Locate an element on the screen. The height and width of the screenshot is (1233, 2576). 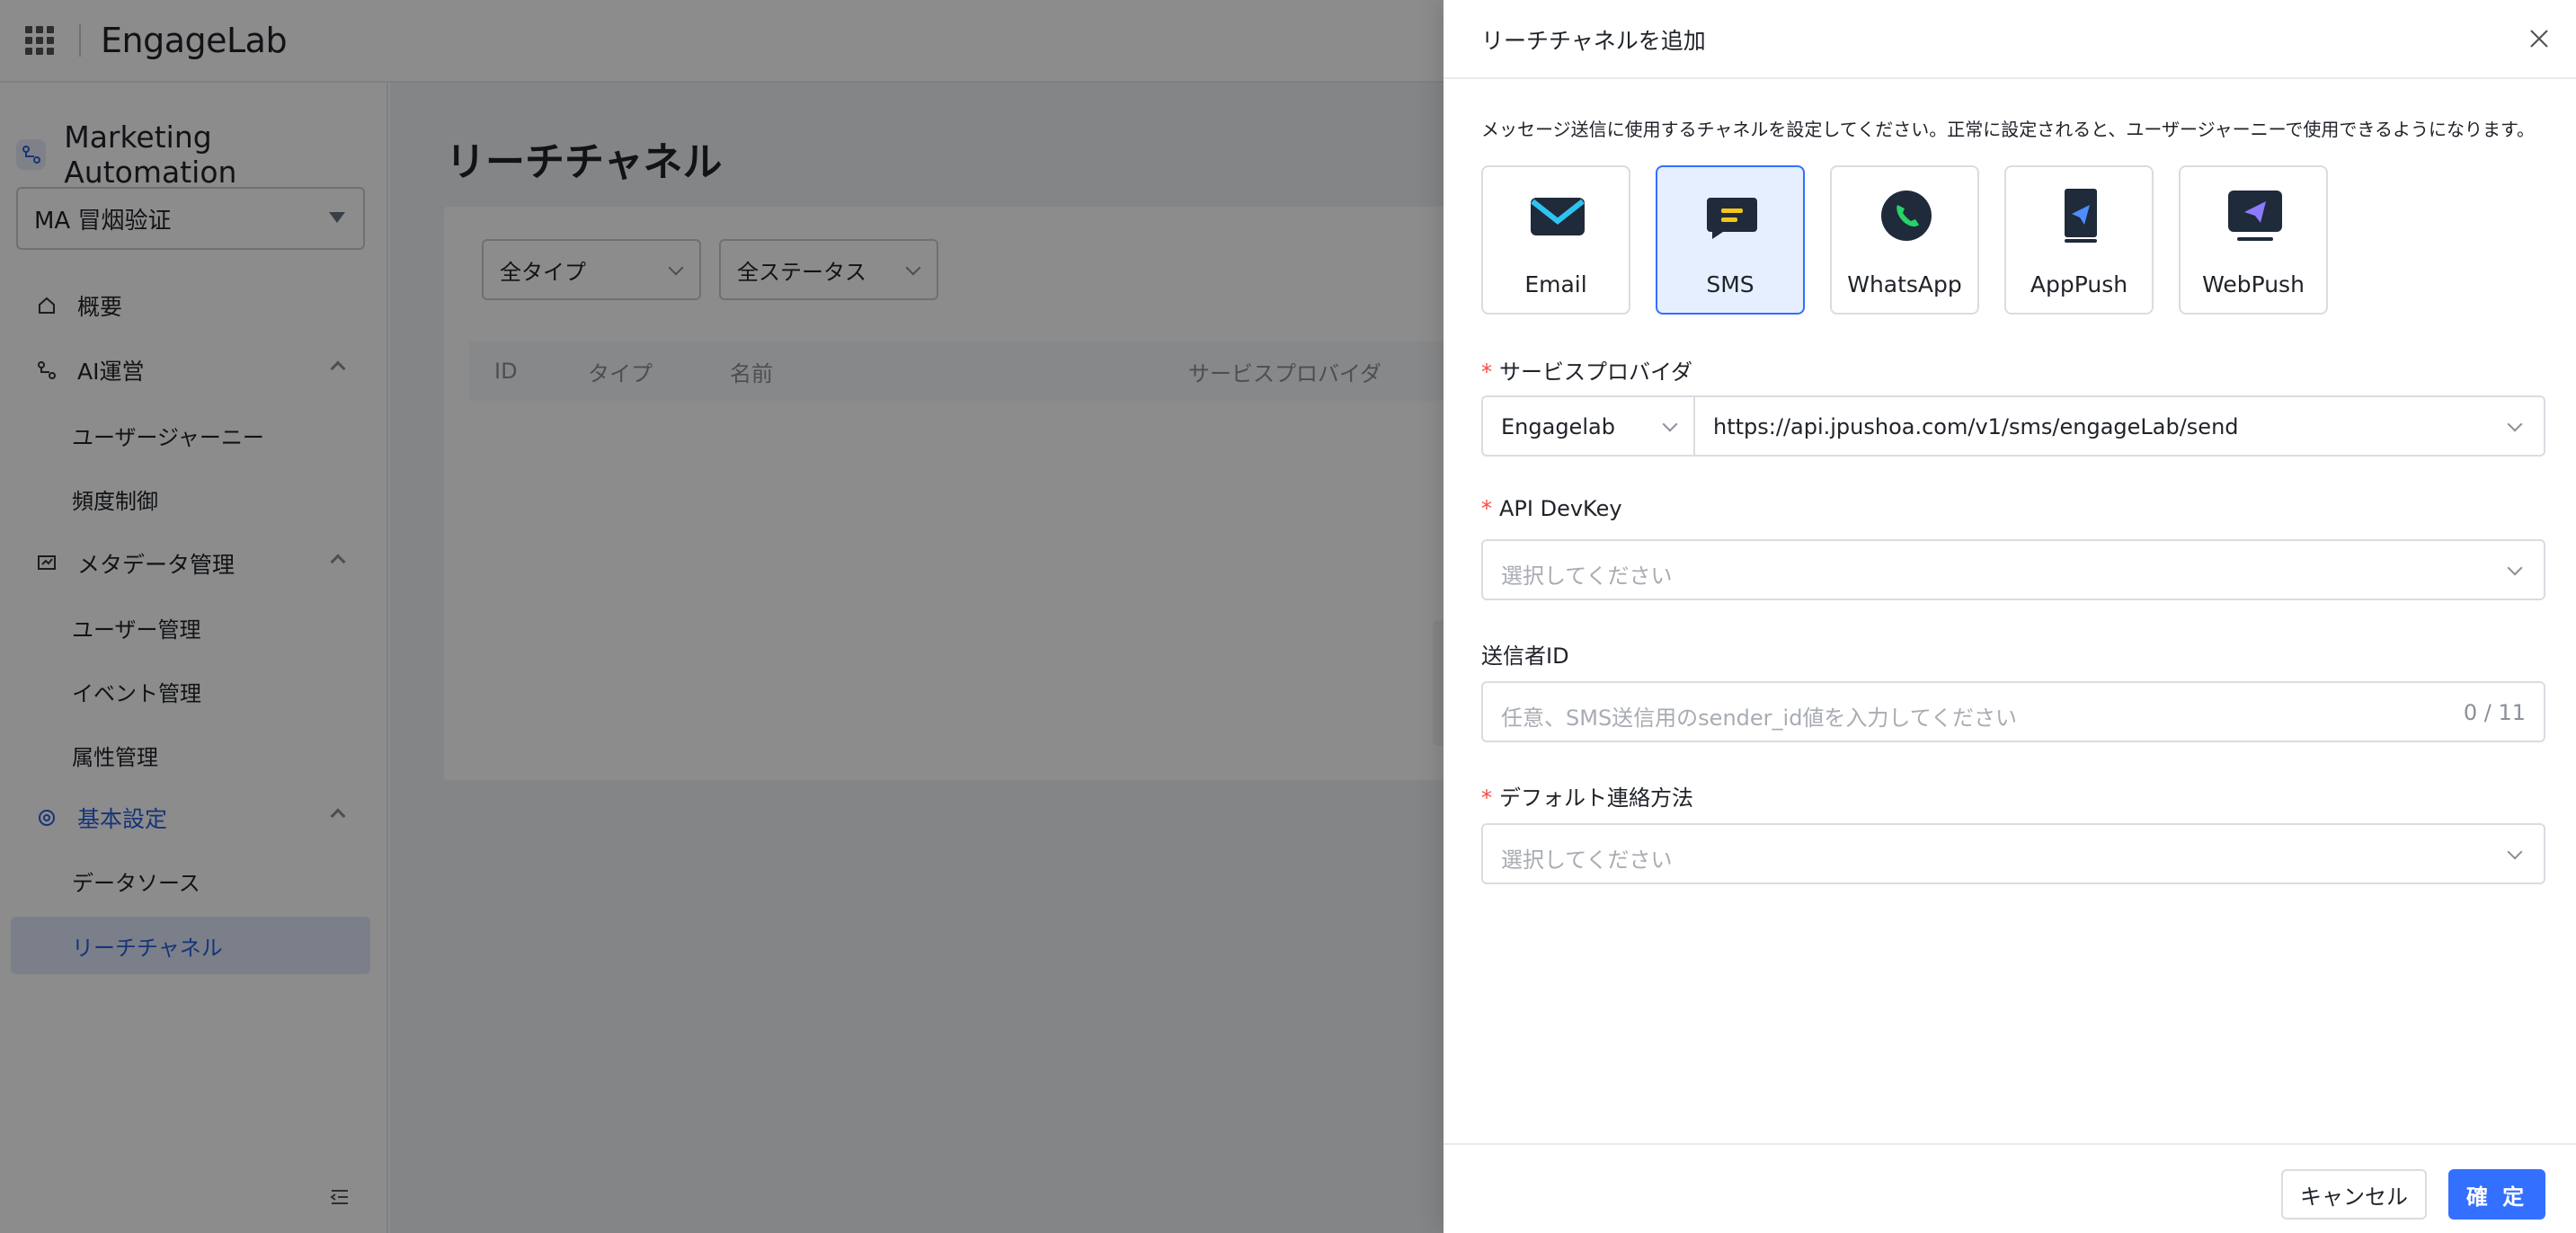
drawer-title: リーチチャネルを追加 is located at coordinates (1593, 41).